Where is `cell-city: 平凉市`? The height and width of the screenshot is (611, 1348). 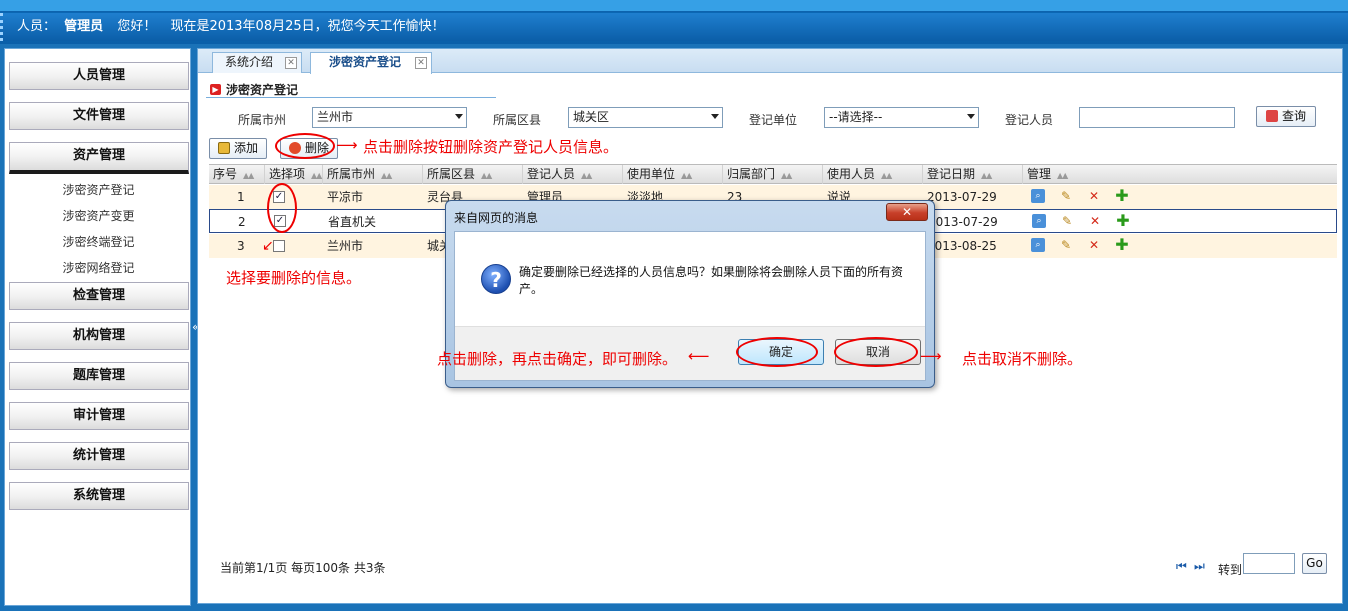
cell-city: 平凉市 is located at coordinates (345, 197).